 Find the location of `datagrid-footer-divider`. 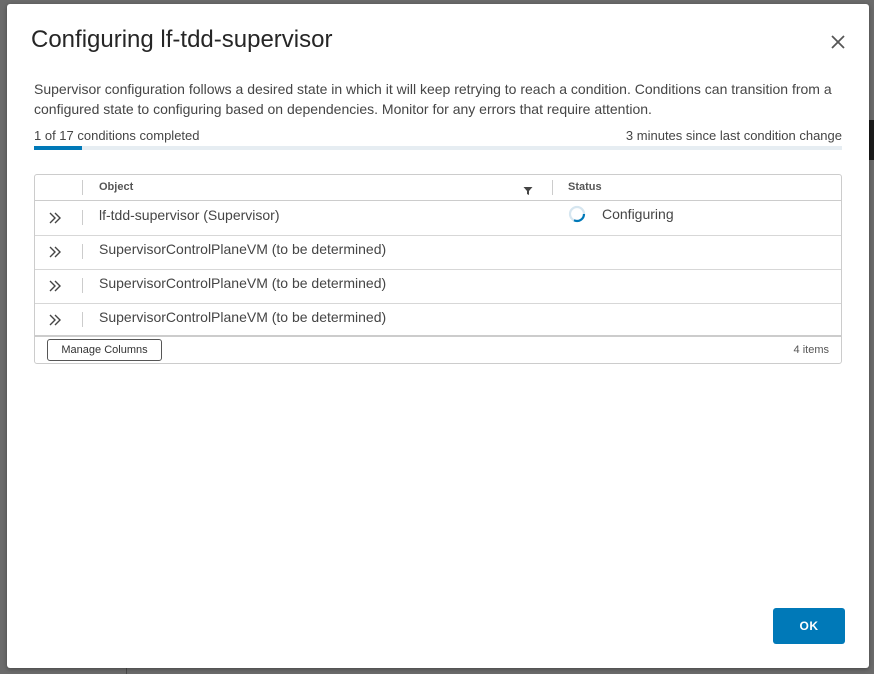

datagrid-footer-divider is located at coordinates (438, 336).